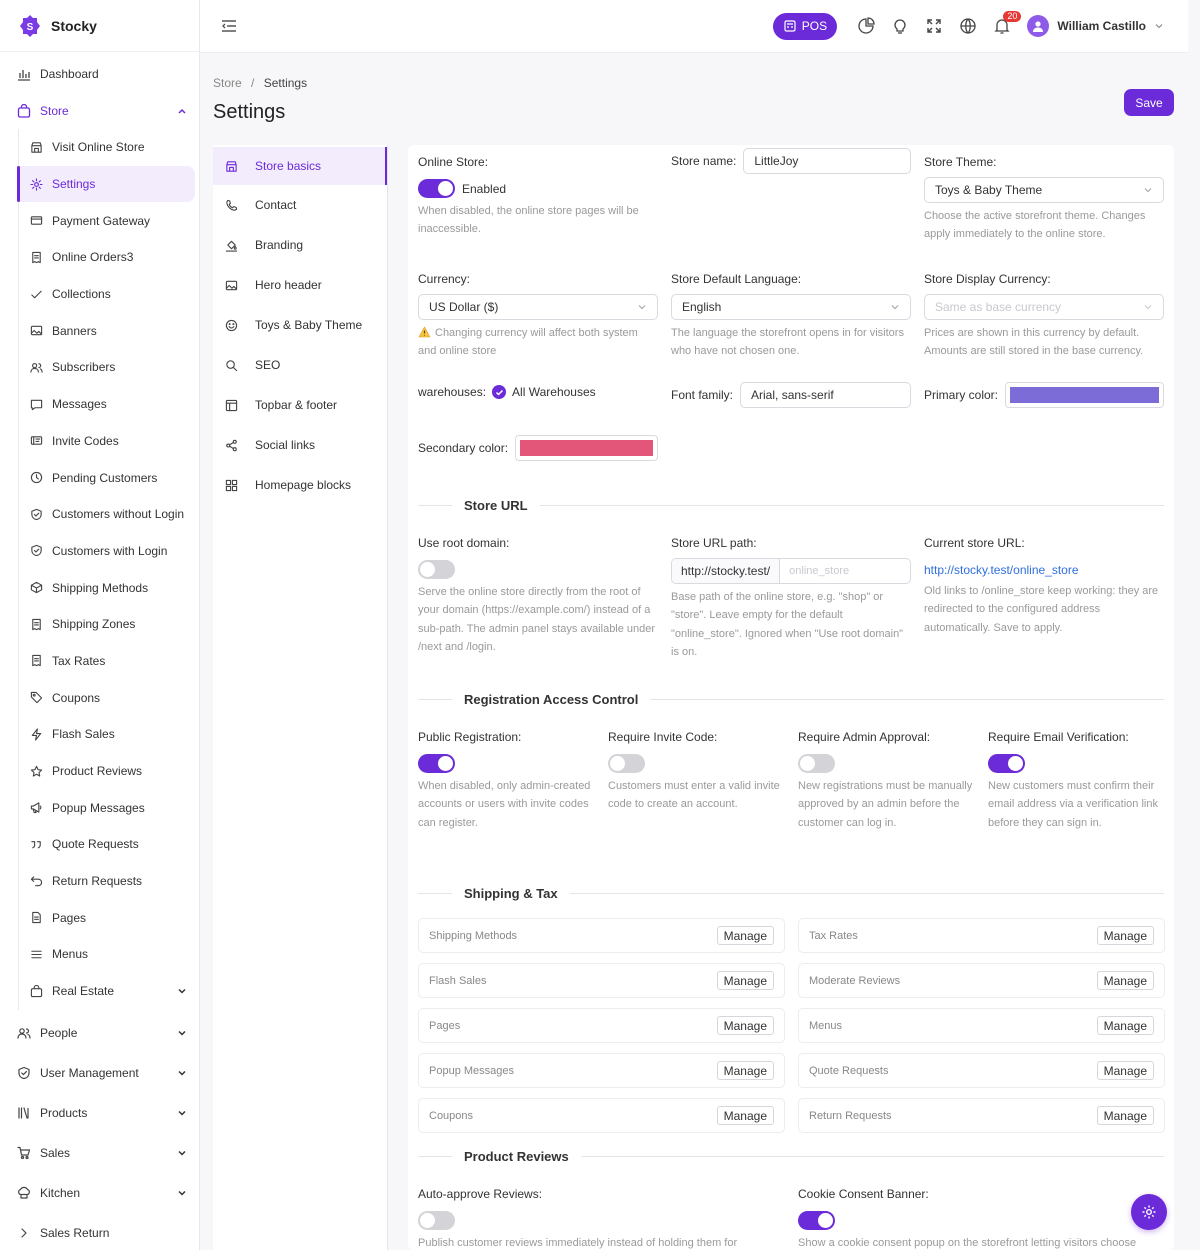 This screenshot has height=1250, width=1200. I want to click on settings-tab-topbar-footer: Topbar & footer, so click(300, 405).